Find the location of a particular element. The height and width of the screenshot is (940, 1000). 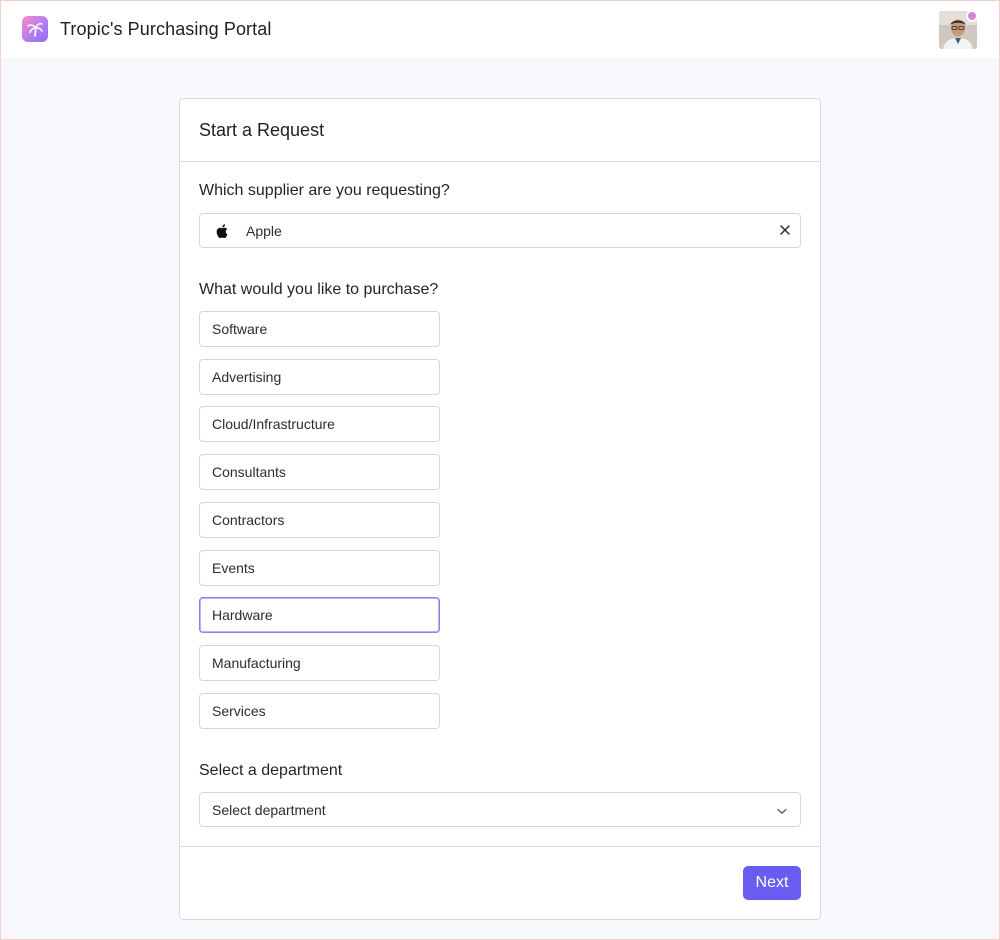

option-label: Software is located at coordinates (240, 329).